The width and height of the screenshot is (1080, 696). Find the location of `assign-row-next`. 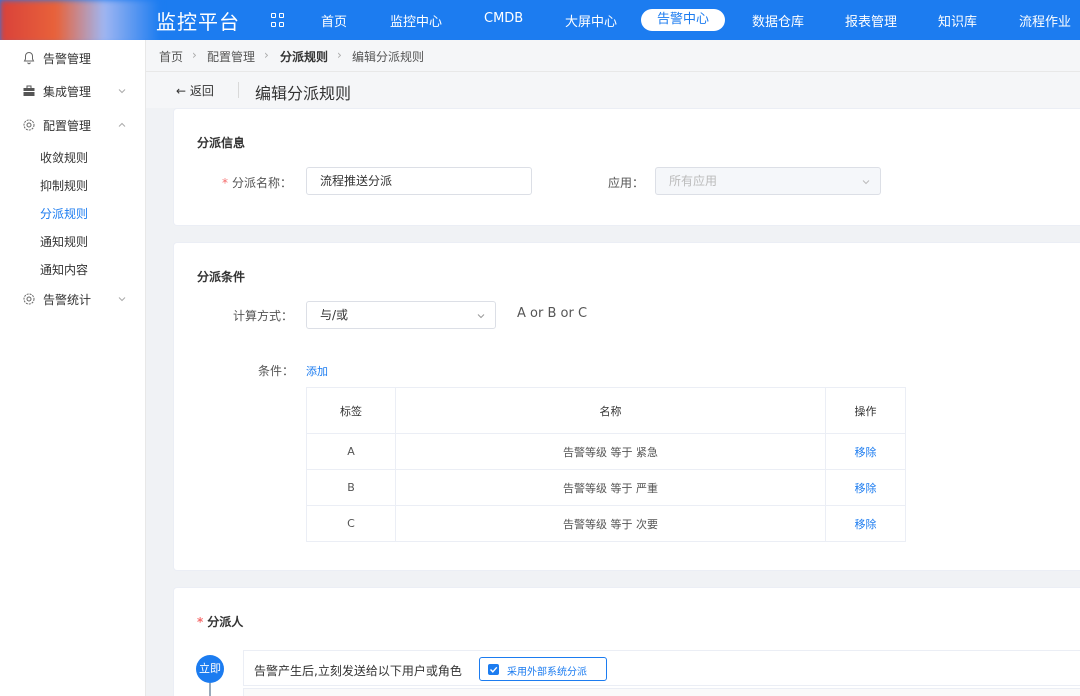

assign-row-next is located at coordinates (661, 692).